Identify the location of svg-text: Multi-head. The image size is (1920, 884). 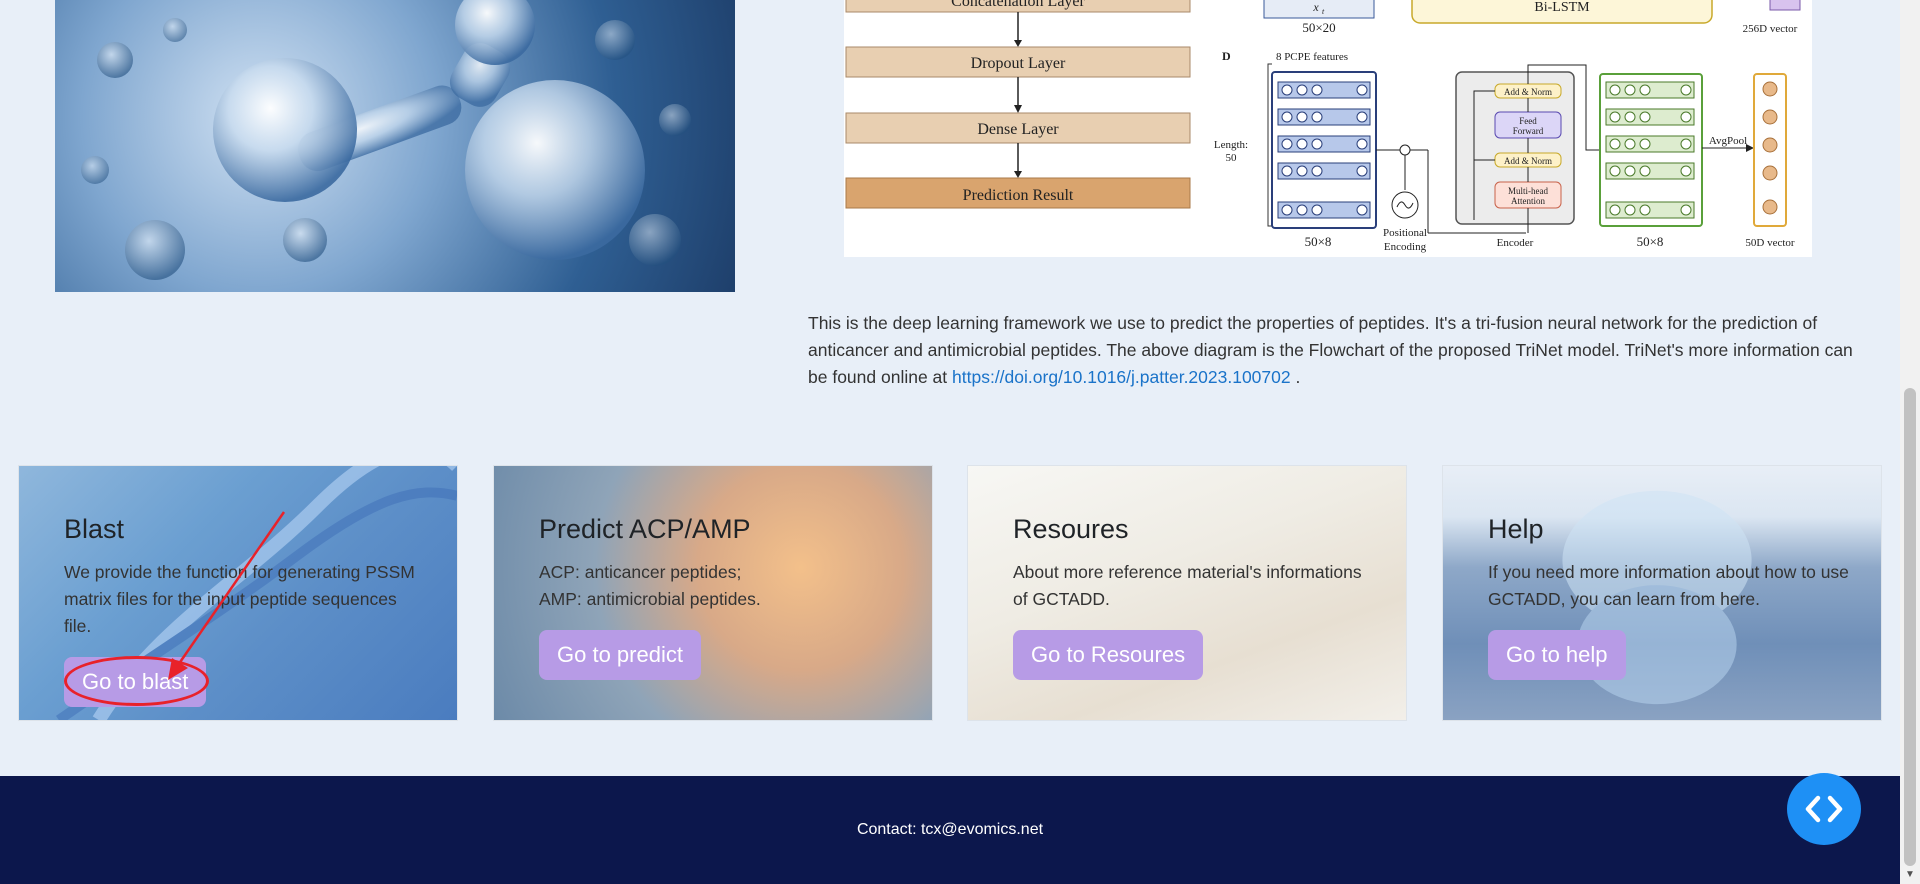
(1528, 191).